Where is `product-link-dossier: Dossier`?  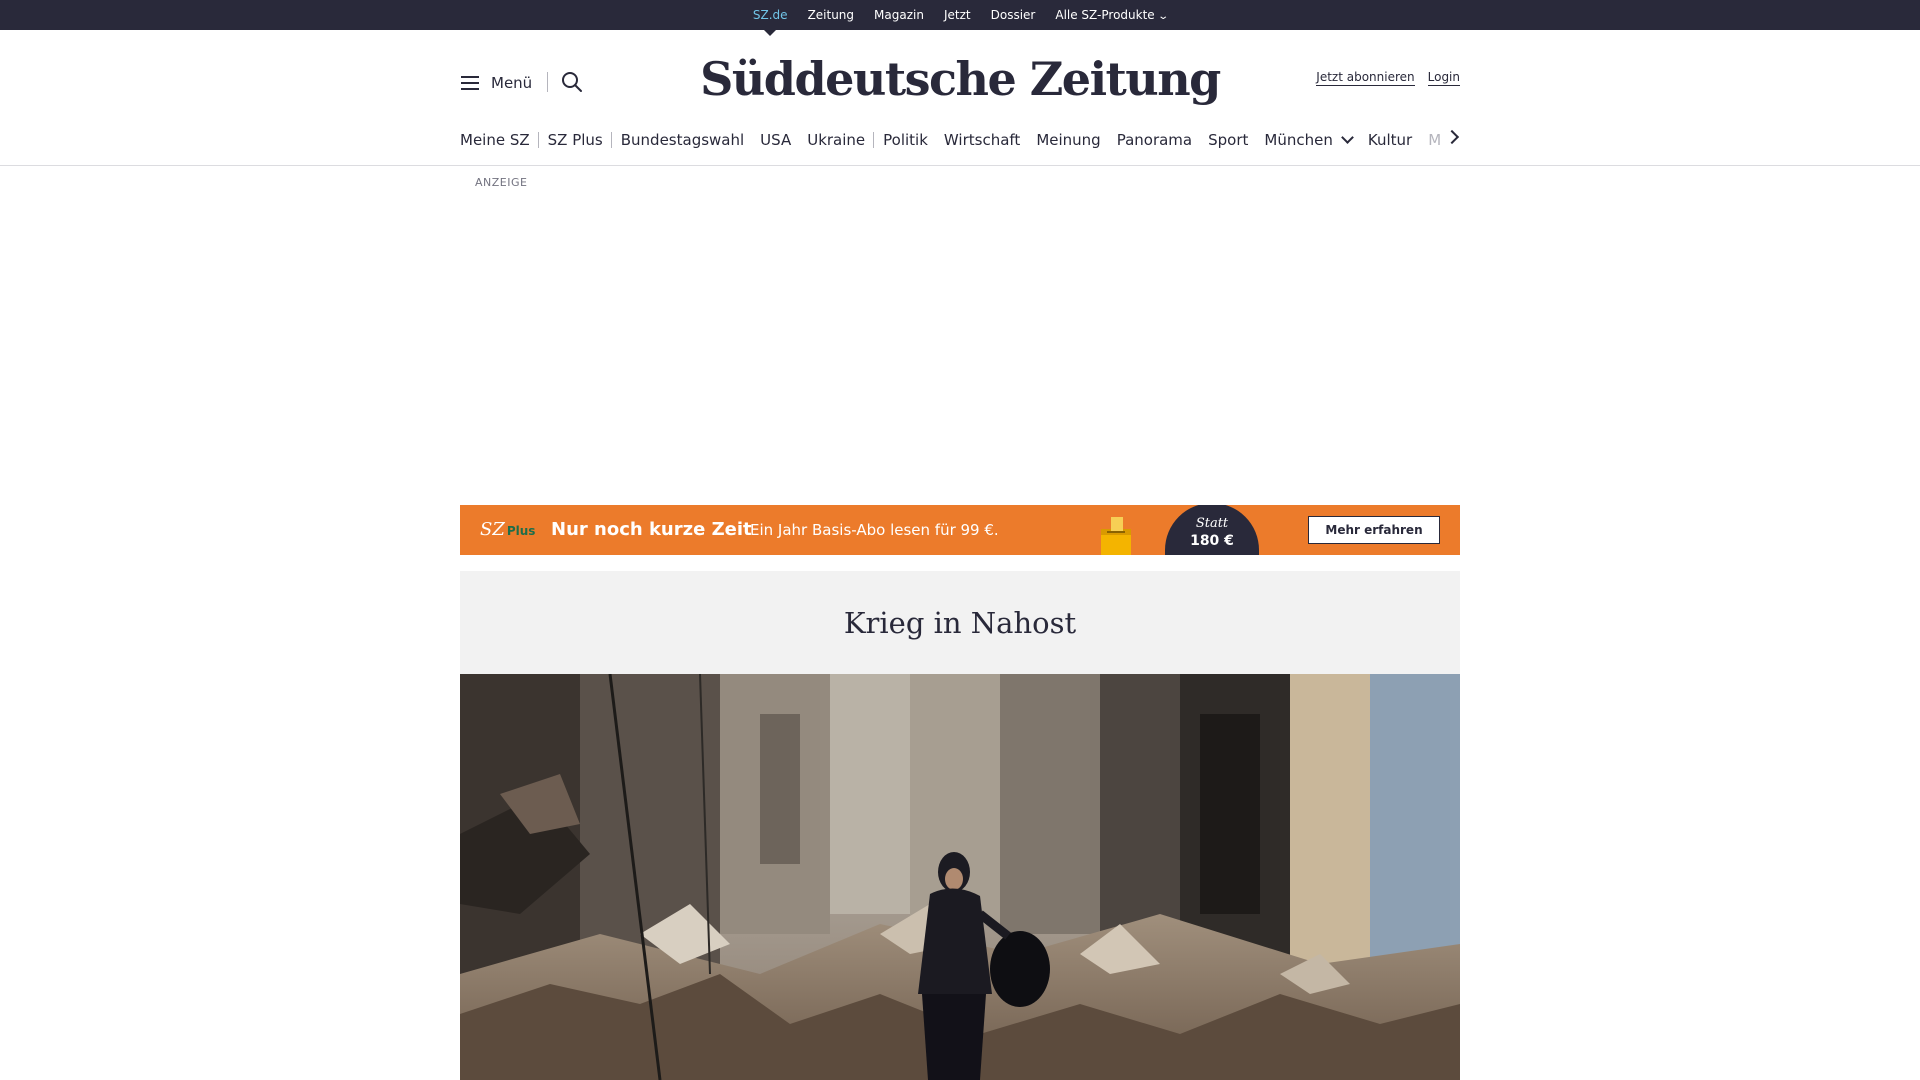
product-link-dossier: Dossier is located at coordinates (1013, 15).